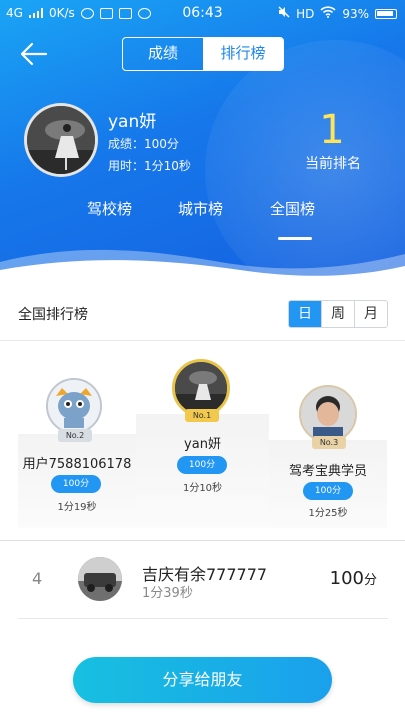  Describe the element at coordinates (37, 578) in the screenshot. I see `list-item-rank: 4` at that location.